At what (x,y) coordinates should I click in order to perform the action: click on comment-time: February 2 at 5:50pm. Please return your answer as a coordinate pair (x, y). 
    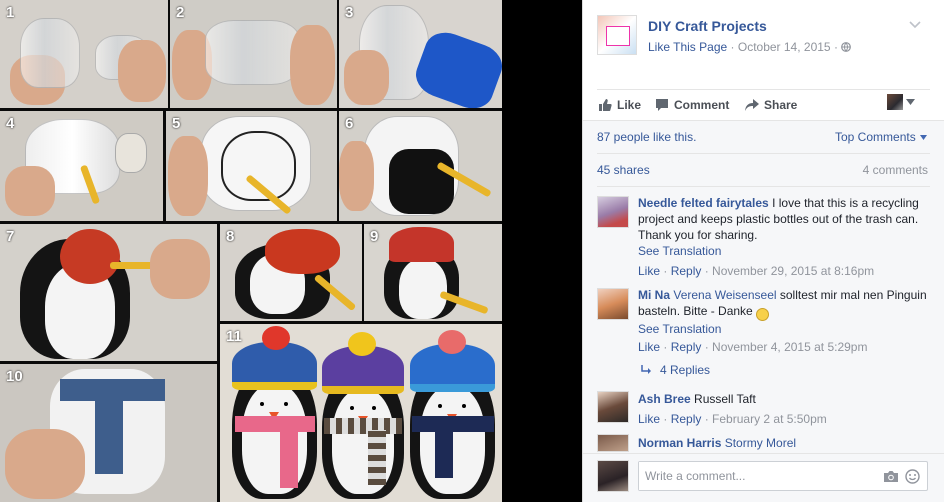
    Looking at the image, I should click on (769, 419).